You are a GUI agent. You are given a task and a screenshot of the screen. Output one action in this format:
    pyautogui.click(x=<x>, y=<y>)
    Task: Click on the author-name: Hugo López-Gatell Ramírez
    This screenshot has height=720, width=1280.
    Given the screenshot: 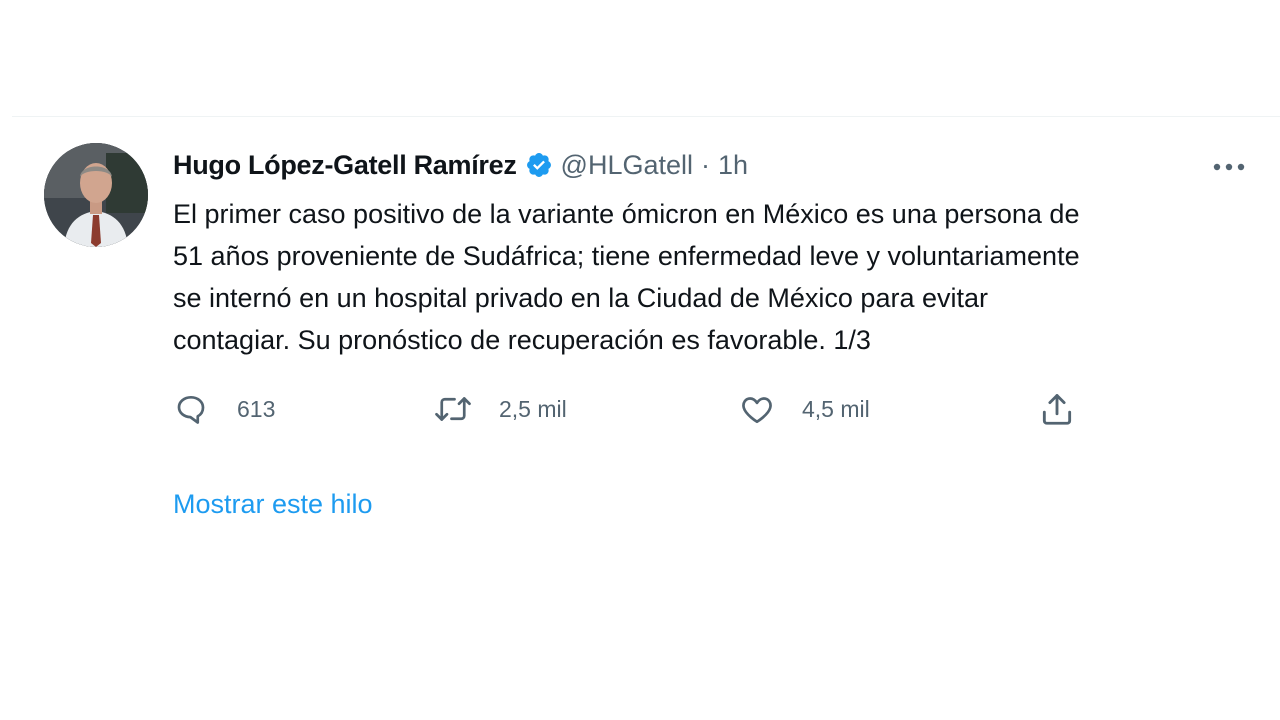 What is the action you would take?
    pyautogui.click(x=345, y=165)
    